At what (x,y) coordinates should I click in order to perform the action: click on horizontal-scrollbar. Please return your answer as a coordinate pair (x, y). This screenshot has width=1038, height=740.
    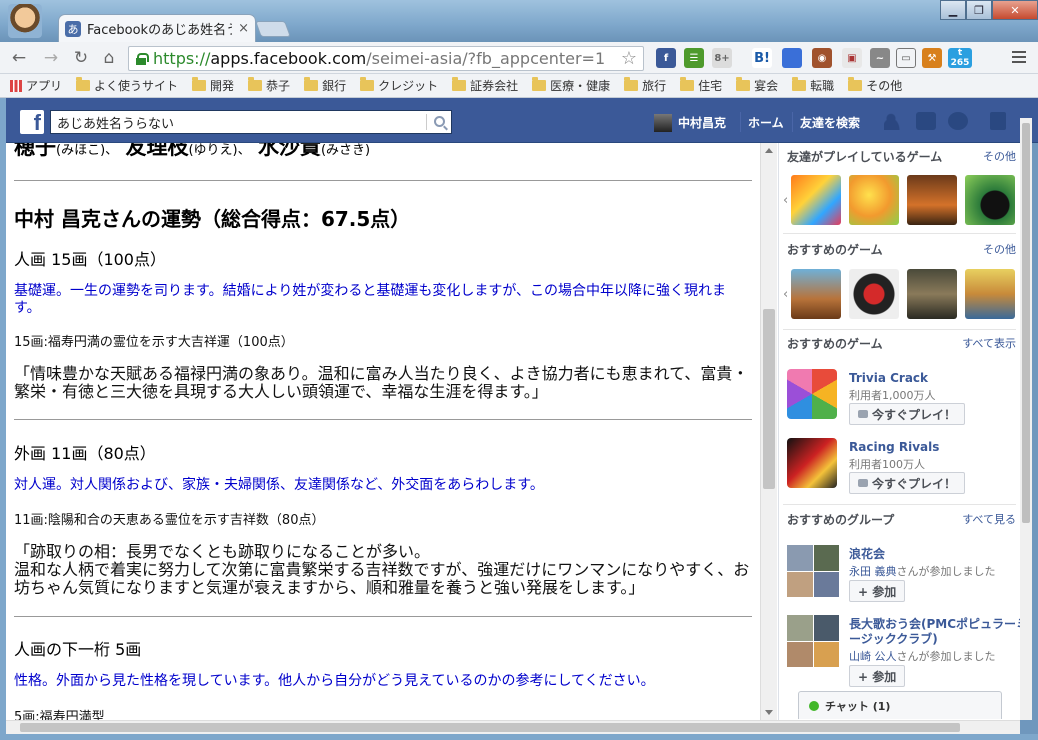
    Looking at the image, I should click on (513, 727).